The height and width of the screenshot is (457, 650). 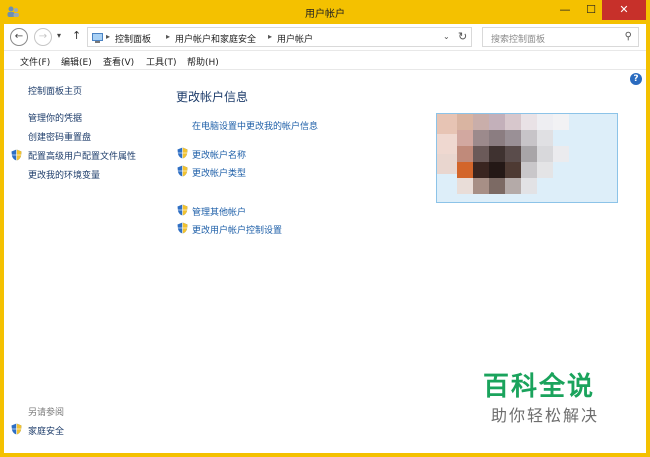 What do you see at coordinates (255, 125) in the screenshot?
I see `pc-settings-link: 在电脑设置中更改我的帐户信息` at bounding box center [255, 125].